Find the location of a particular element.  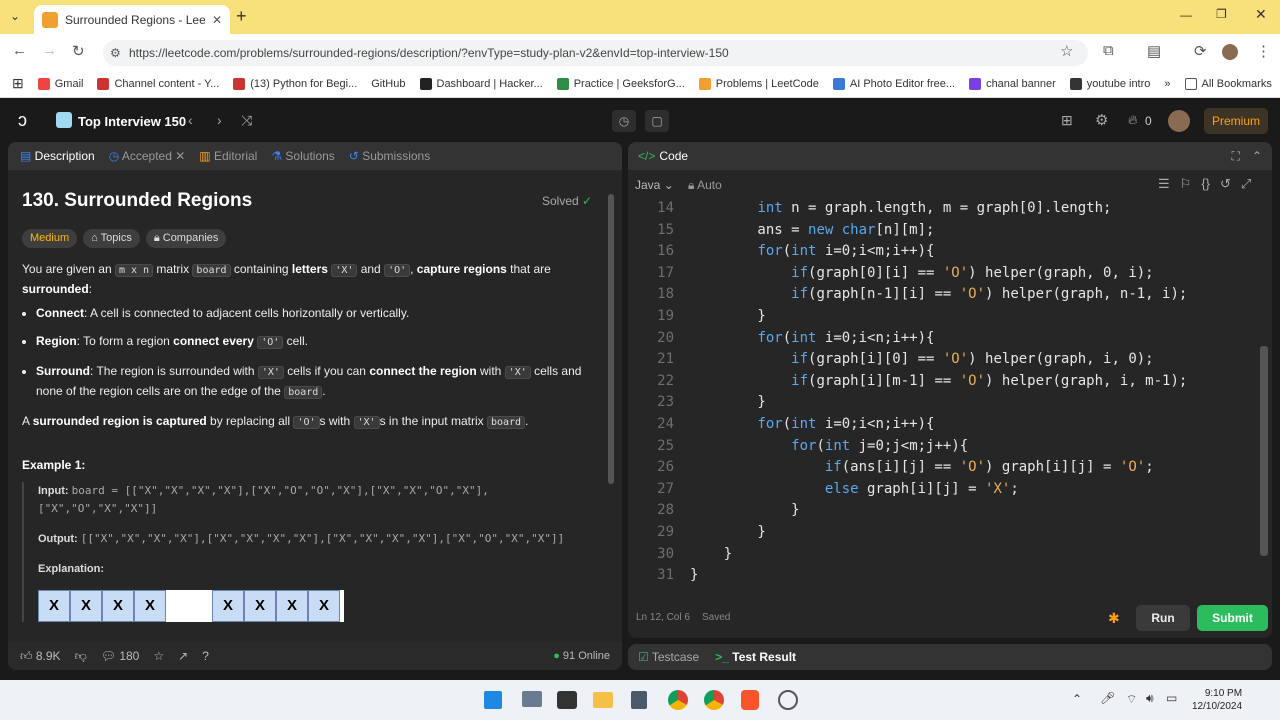

extensions-icon: ⧉ is located at coordinates (1108, 50).